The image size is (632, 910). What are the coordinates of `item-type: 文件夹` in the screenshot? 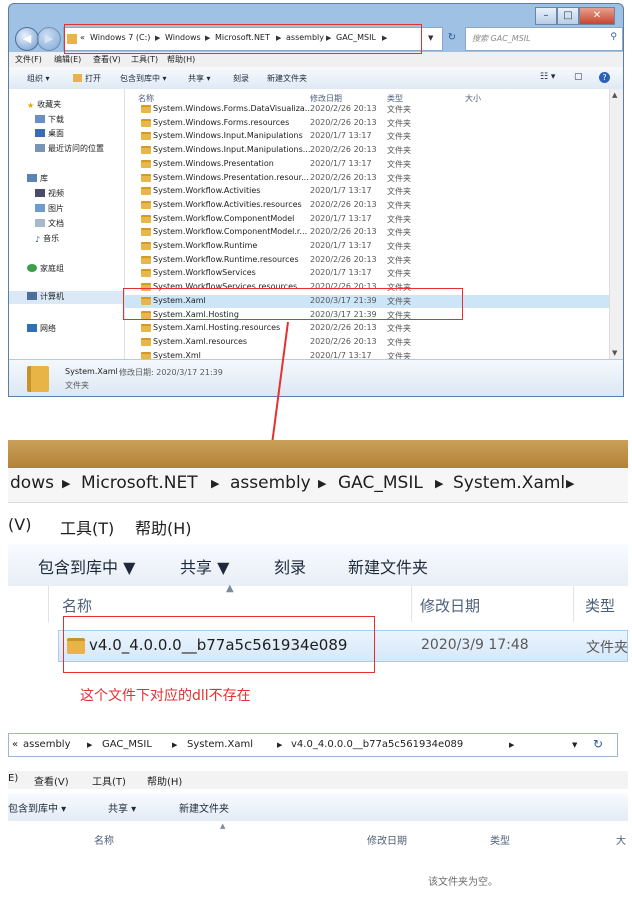 It's located at (607, 648).